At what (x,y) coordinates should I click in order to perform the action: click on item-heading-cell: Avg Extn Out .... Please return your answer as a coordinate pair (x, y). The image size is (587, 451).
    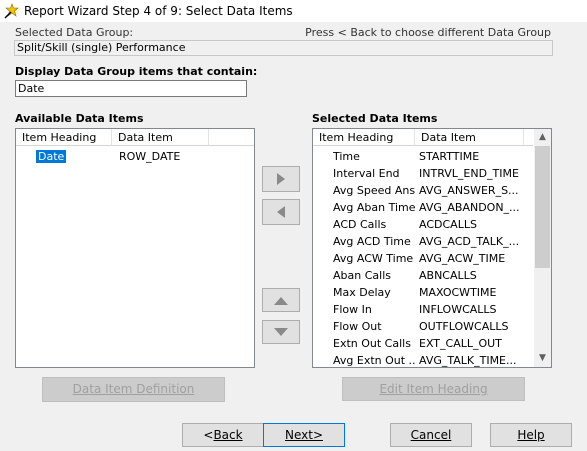
    Looking at the image, I should click on (374, 360).